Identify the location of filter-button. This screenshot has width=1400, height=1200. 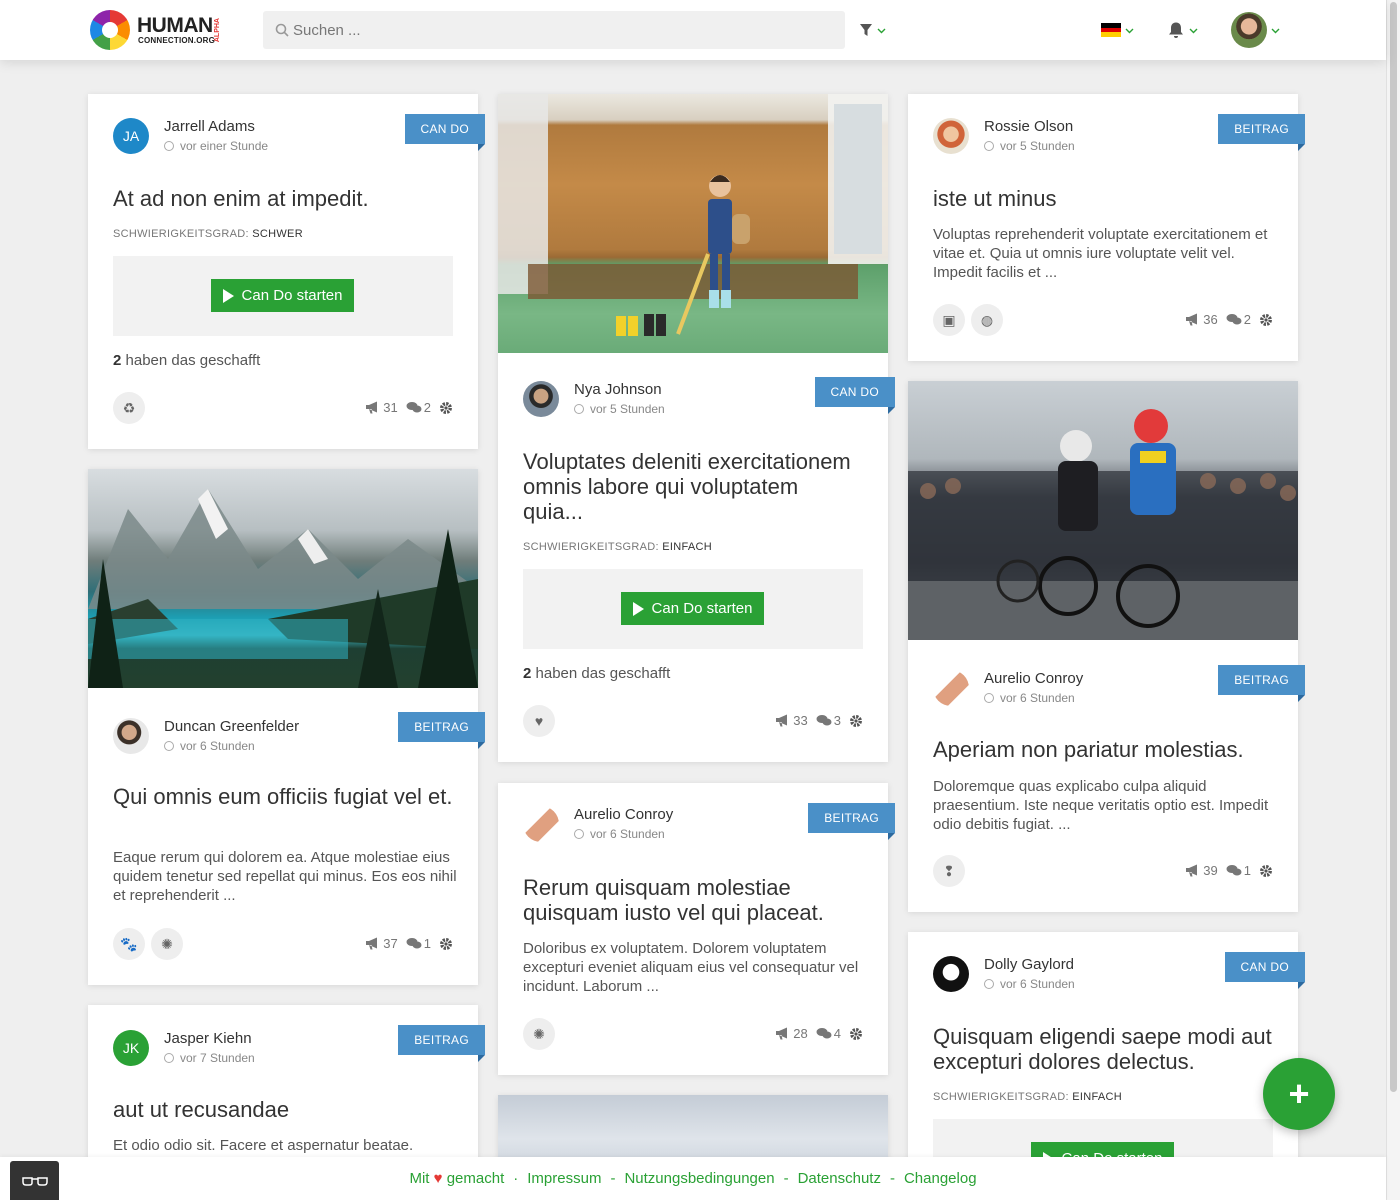
(872, 30).